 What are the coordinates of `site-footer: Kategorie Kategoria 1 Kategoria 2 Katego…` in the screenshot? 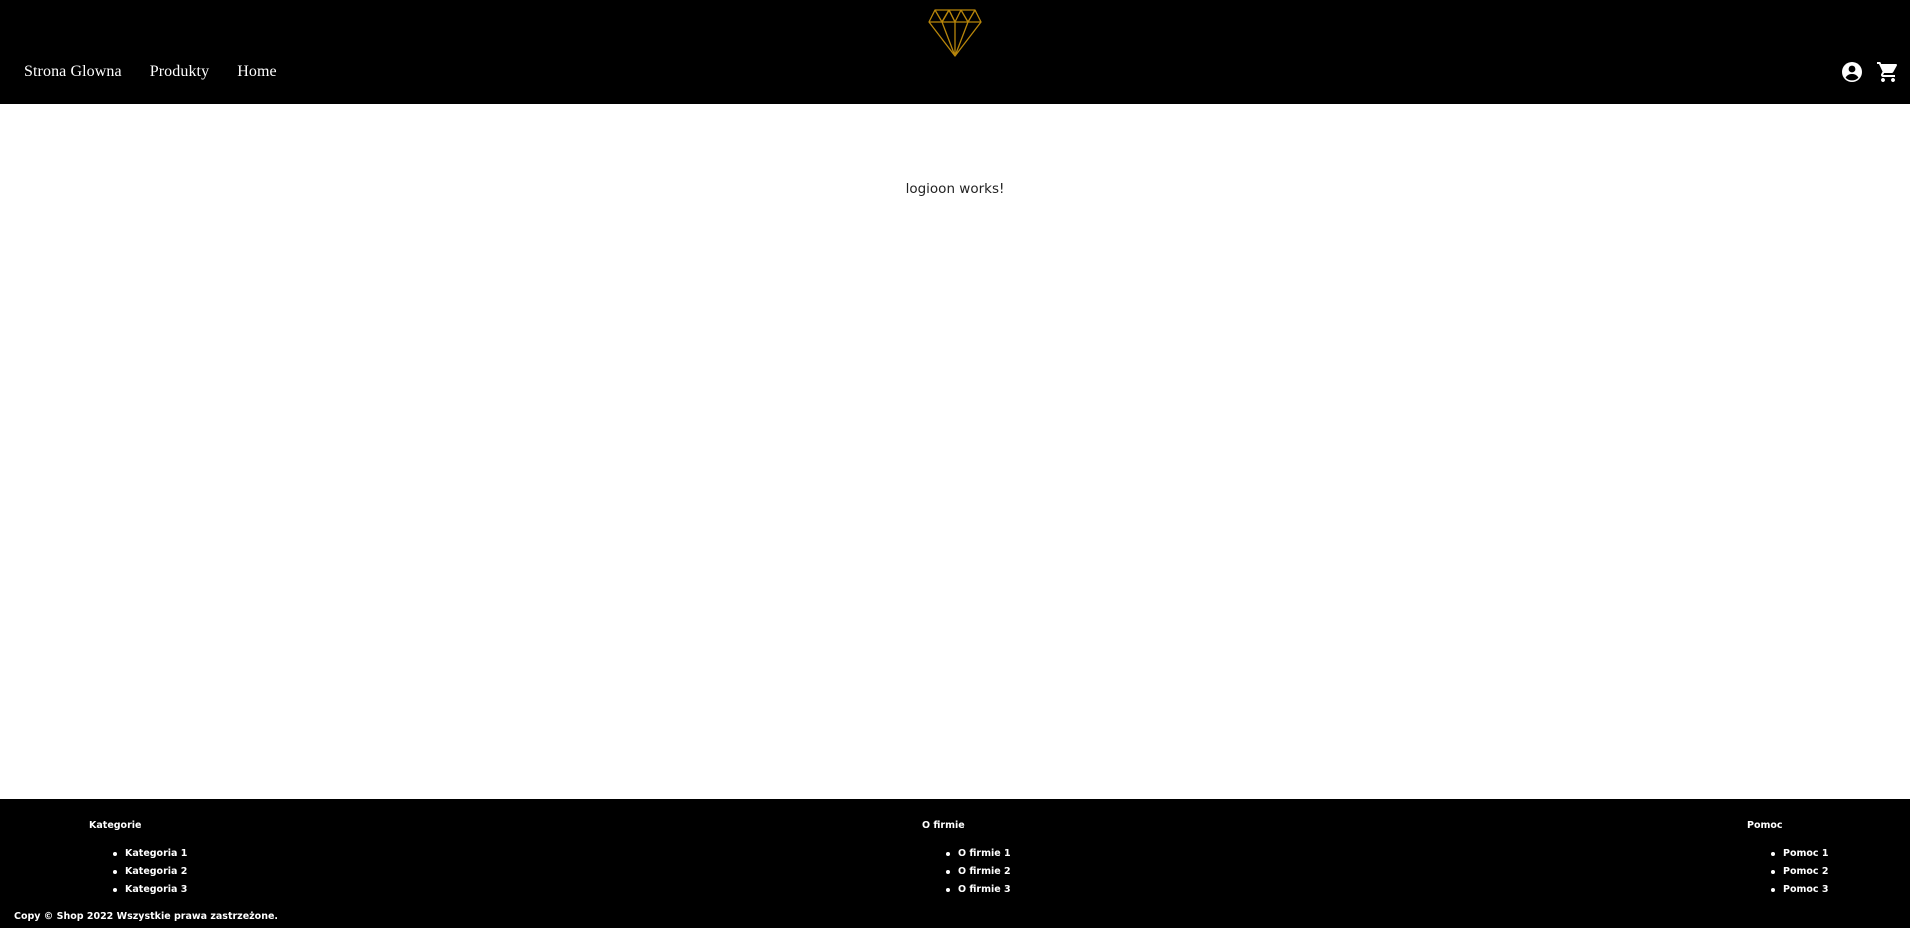 It's located at (955, 863).